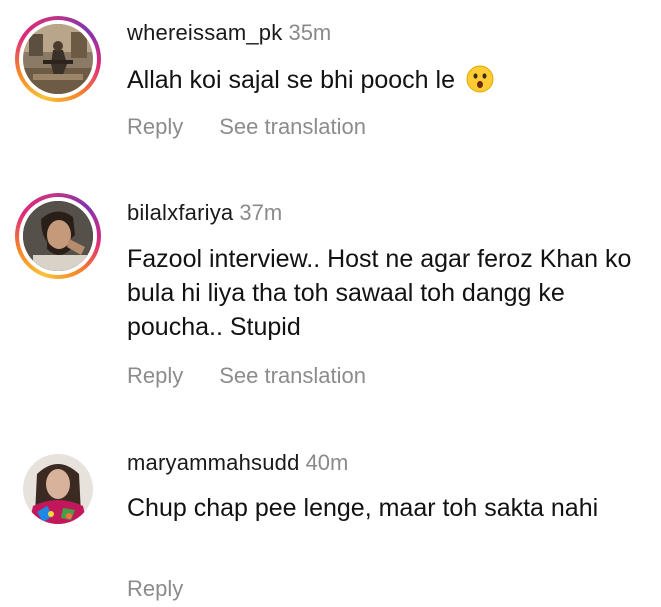 The image size is (661, 607). What do you see at coordinates (204, 32) in the screenshot?
I see `username: whereissam_pk` at bounding box center [204, 32].